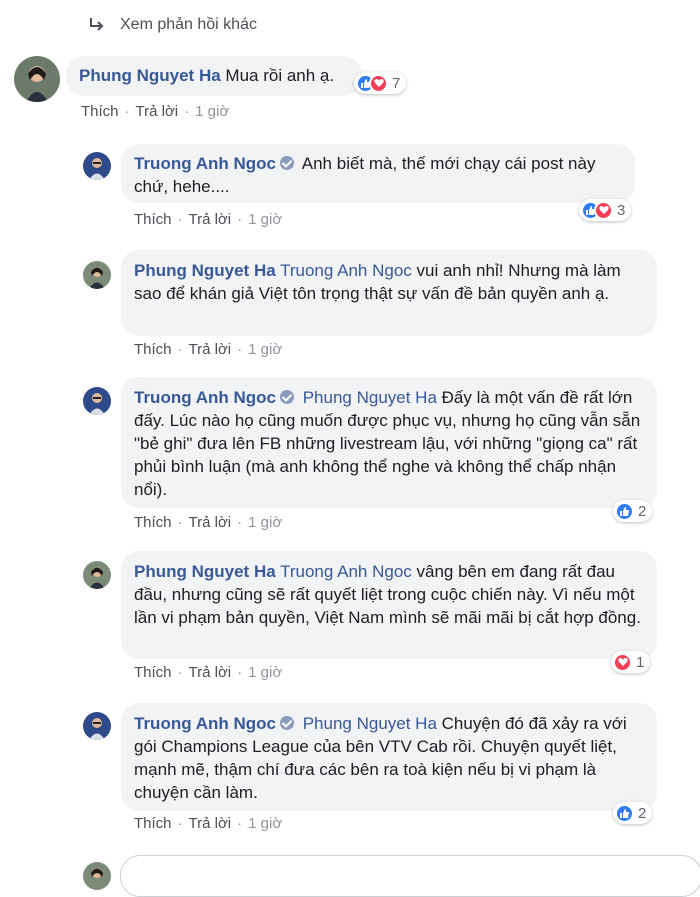 The width and height of the screenshot is (700, 897). Describe the element at coordinates (396, 83) in the screenshot. I see `reaction-count: 7` at that location.